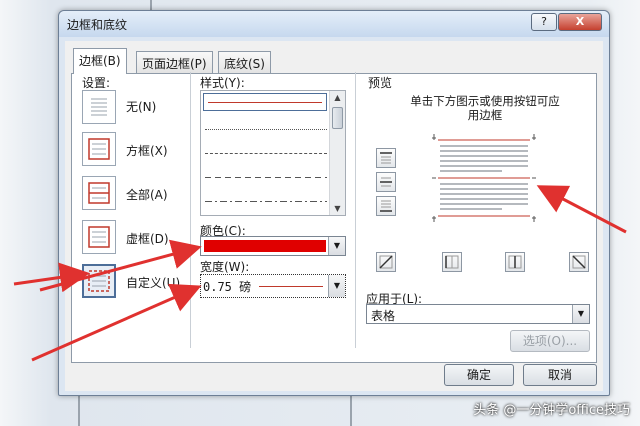  What do you see at coordinates (479, 375) in the screenshot?
I see `ok-button: 确定` at bounding box center [479, 375].